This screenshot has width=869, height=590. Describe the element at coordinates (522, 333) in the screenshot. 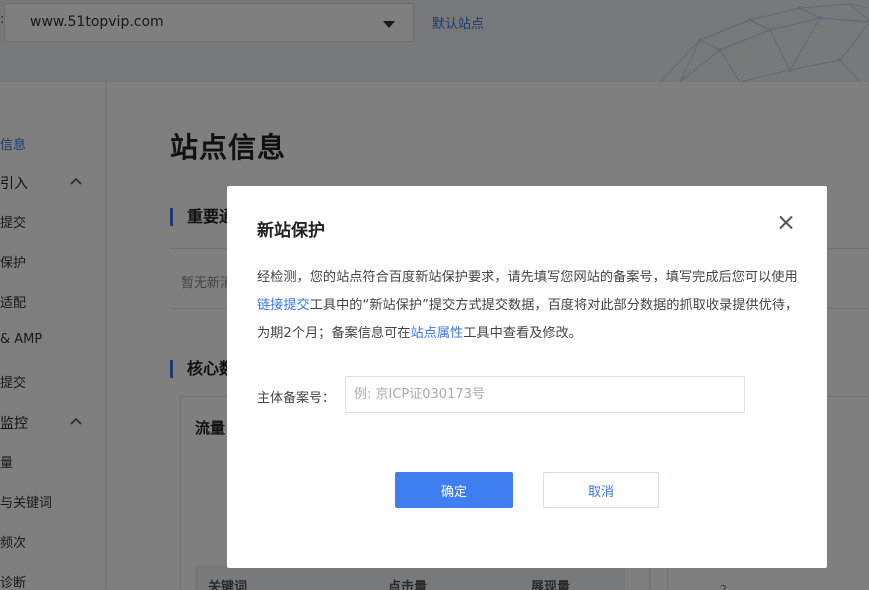

I see `desc-text: 工具中查看及修改。` at that location.